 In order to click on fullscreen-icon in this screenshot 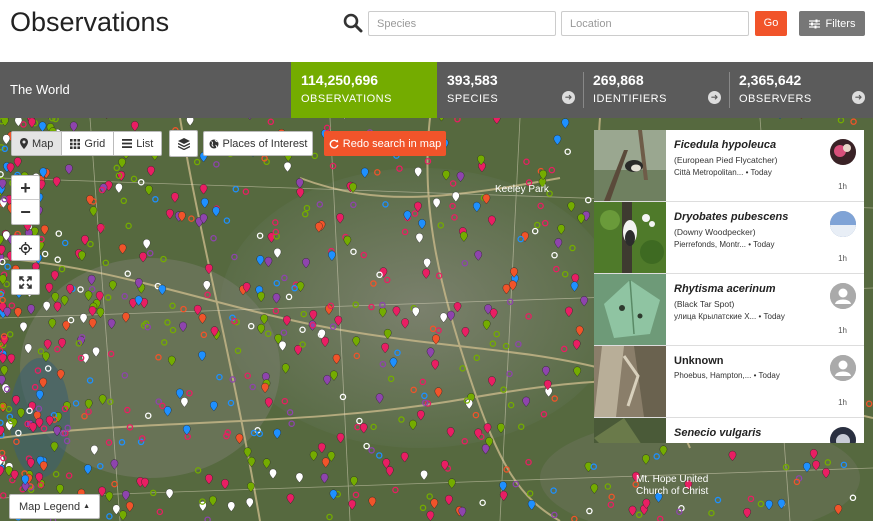, I will do `click(25, 282)`.